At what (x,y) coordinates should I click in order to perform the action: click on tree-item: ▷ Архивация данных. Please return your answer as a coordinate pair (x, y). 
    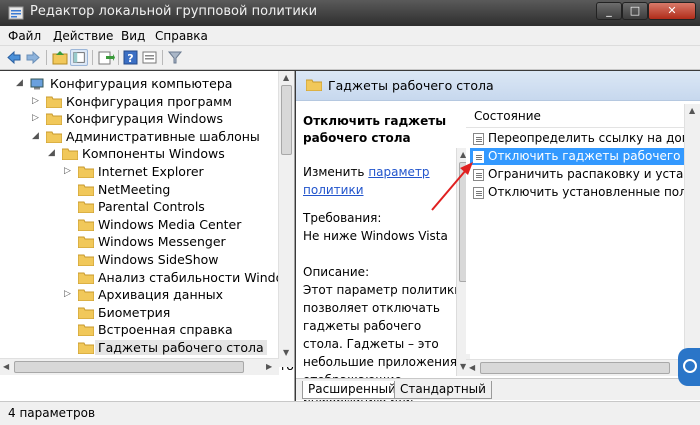
    Looking at the image, I should click on (170, 295).